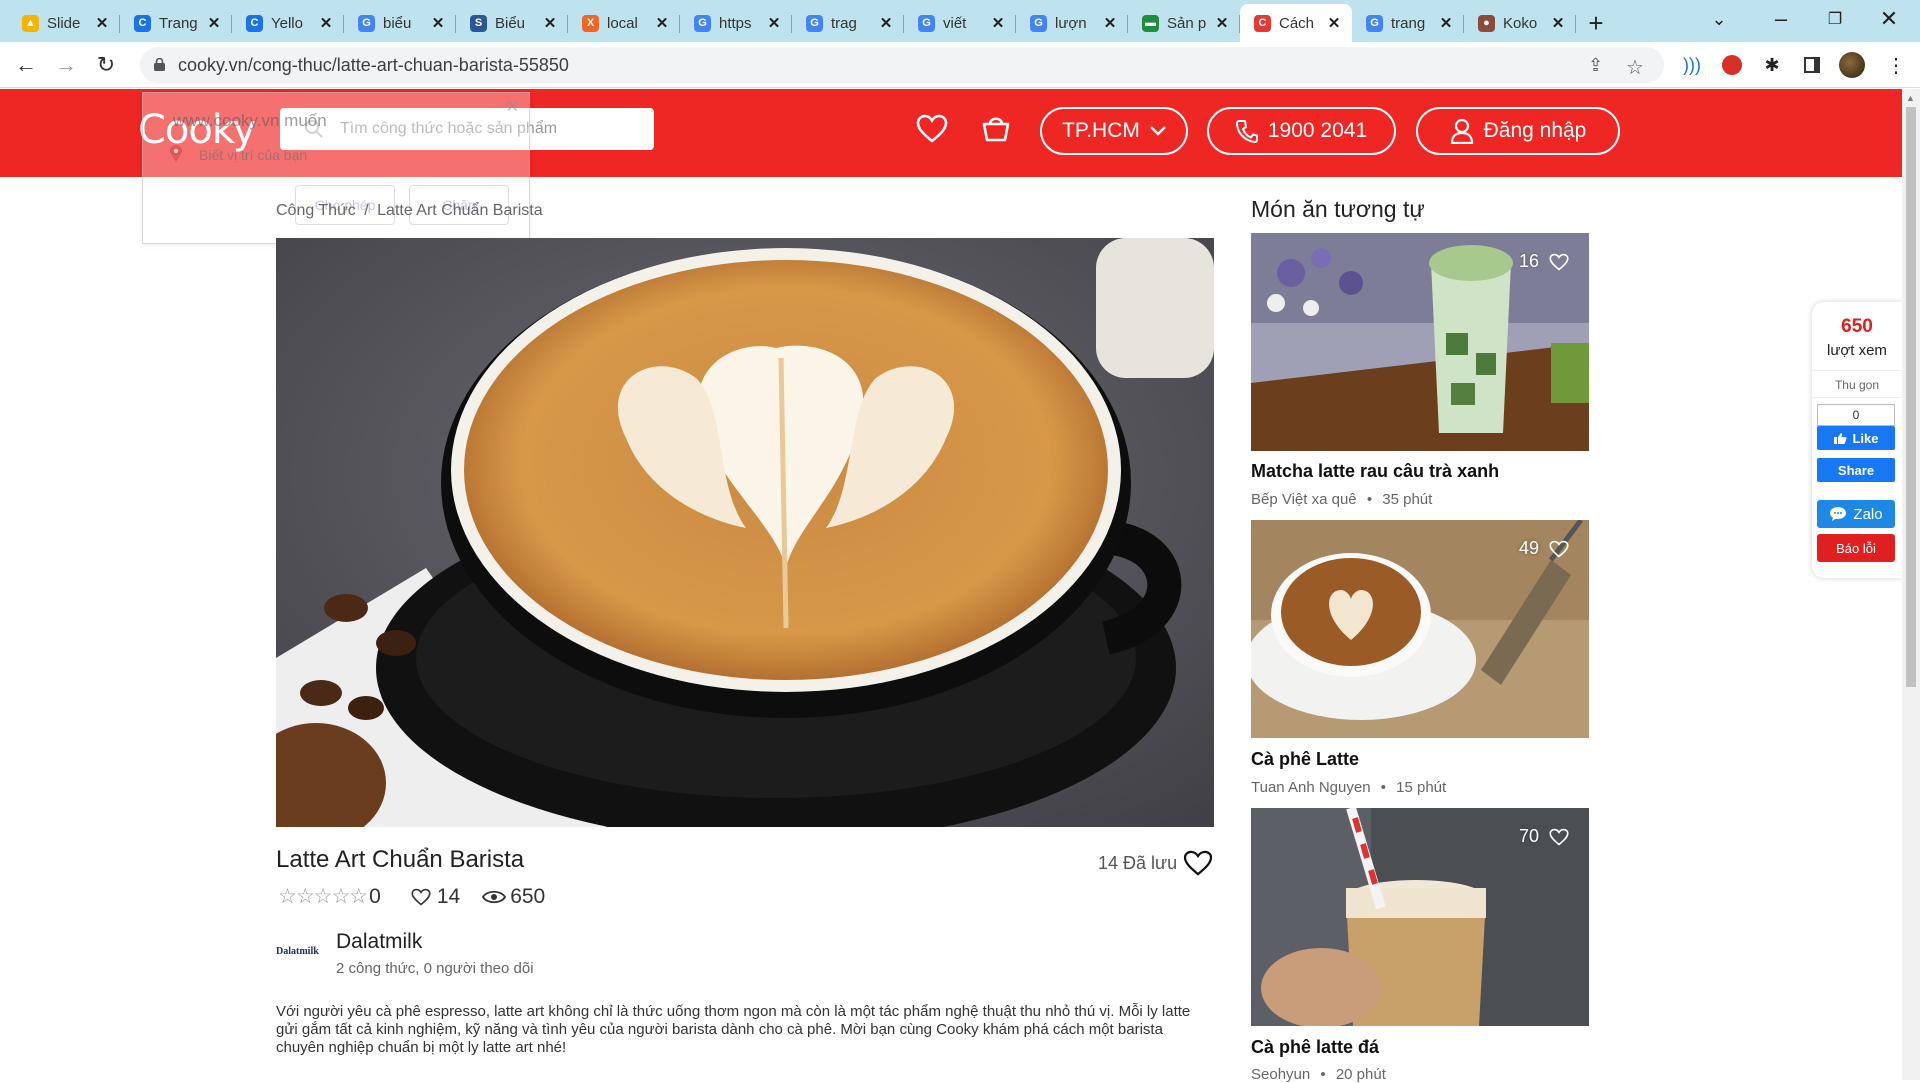 Image resolution: width=1920 pixels, height=1083 pixels. Describe the element at coordinates (1338, 209) in the screenshot. I see `similar-recipes-heading: Món ăn tương tự` at that location.